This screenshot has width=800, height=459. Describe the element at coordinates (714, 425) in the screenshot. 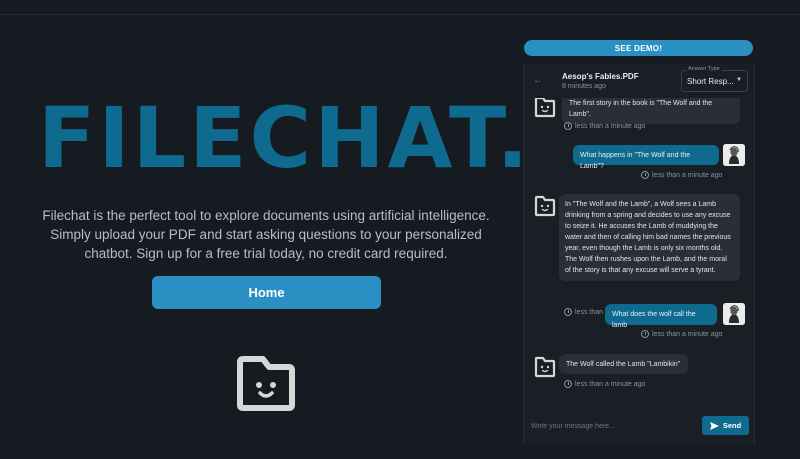

I see `send-icon` at that location.